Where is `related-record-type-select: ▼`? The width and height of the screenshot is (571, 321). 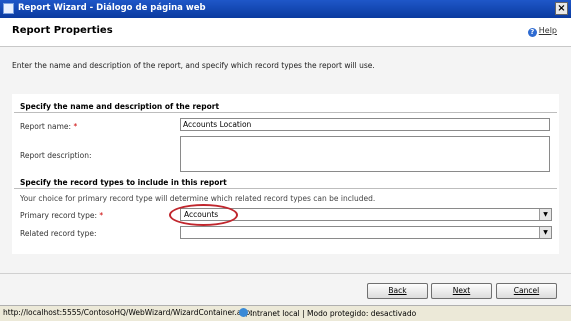
related-record-type-select: ▼ is located at coordinates (366, 232).